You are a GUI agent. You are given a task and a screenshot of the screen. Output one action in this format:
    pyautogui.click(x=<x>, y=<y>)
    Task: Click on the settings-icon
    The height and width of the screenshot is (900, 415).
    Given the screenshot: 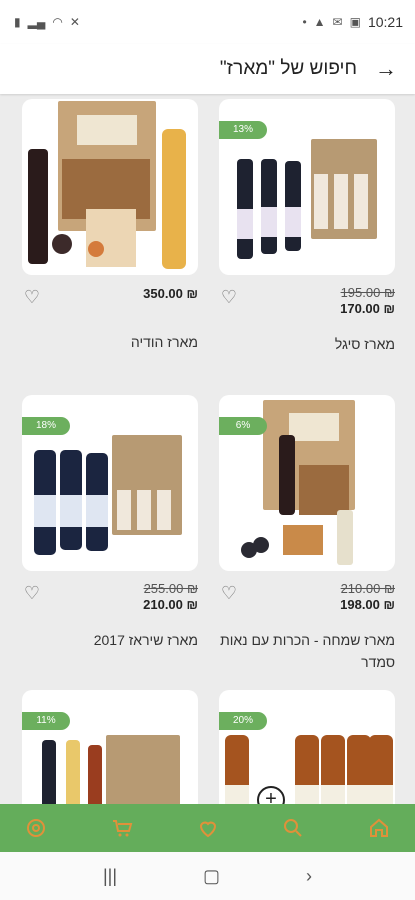 What is the action you would take?
    pyautogui.click(x=36, y=828)
    